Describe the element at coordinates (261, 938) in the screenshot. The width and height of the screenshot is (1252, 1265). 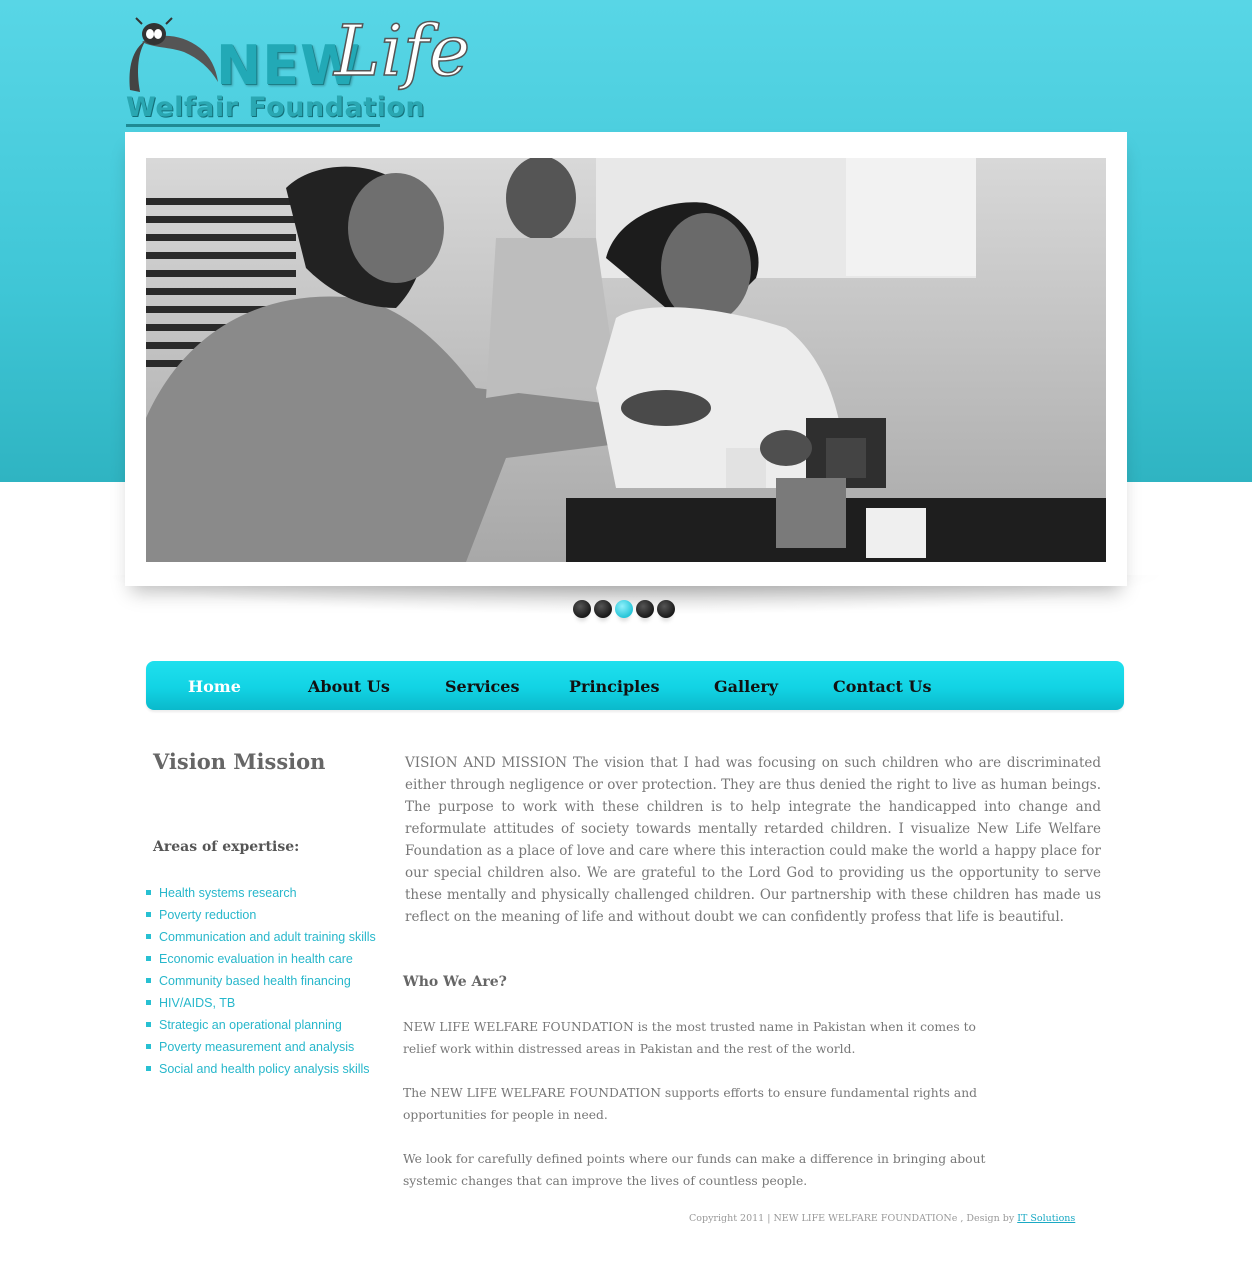
I see `area-item: Communication and adult training skills` at that location.